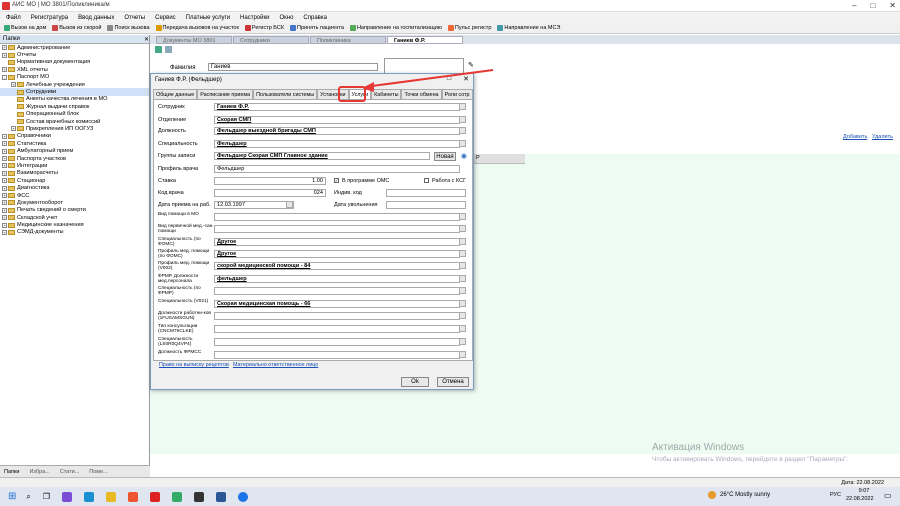  Describe the element at coordinates (337, 169) in the screenshot. I see `doctor-profile-field: Фельдшер` at that location.